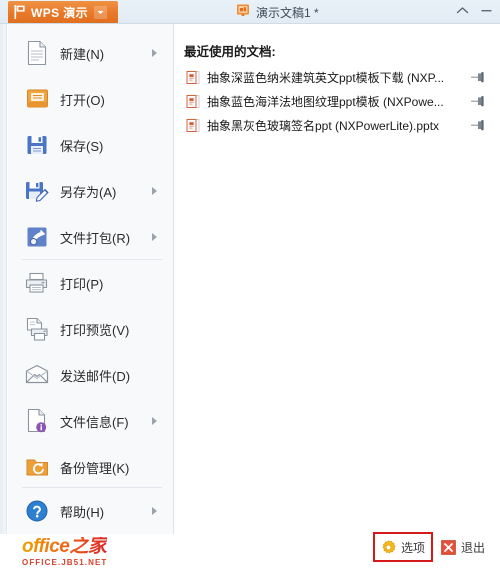 The width and height of the screenshot is (500, 573). What do you see at coordinates (82, 146) in the screenshot?
I see `menu-item-label: 保存(S)` at bounding box center [82, 146].